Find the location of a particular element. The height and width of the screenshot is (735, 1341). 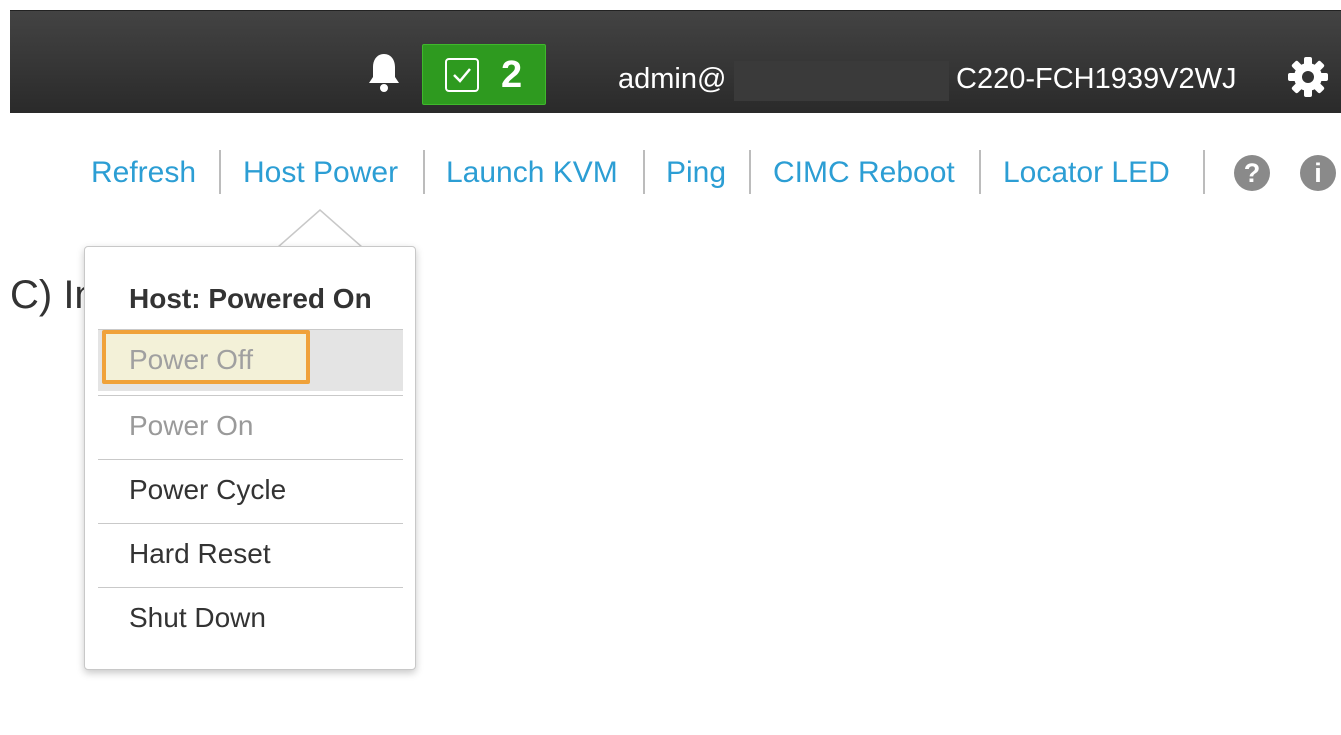

host-power-link: Host Power is located at coordinates (320, 173).